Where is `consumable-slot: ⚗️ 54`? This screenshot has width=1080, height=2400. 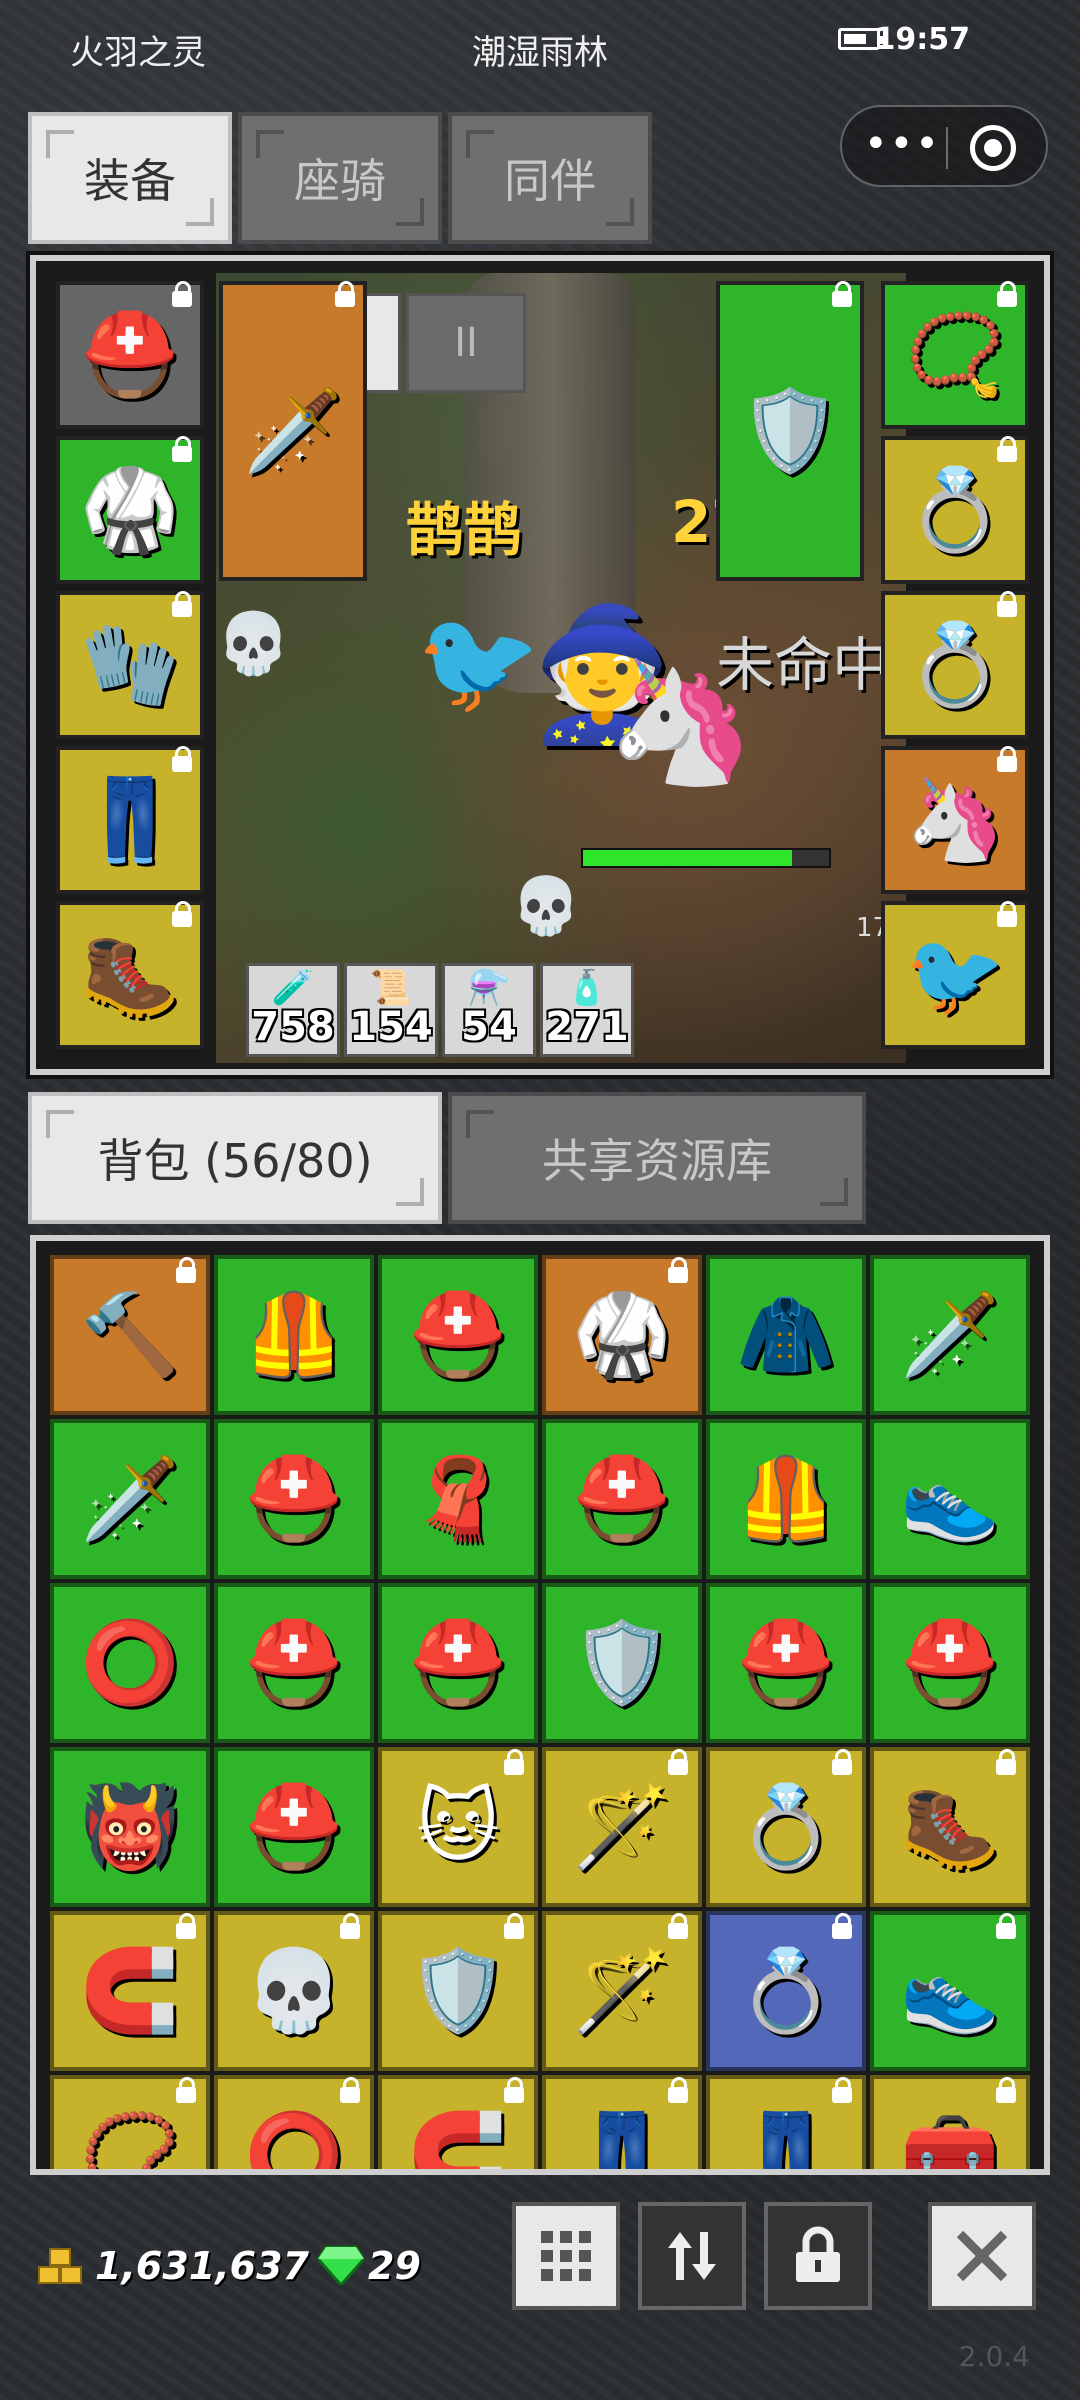 consumable-slot: ⚗️ 54 is located at coordinates (489, 1010).